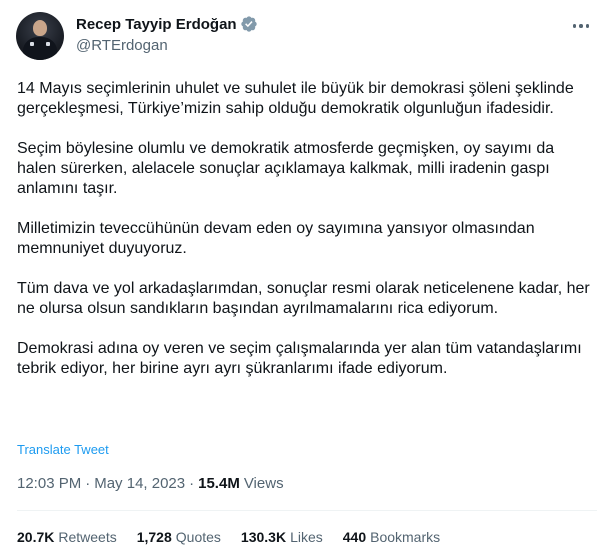 Image resolution: width=614 pixels, height=558 pixels. I want to click on views-label: Views, so click(263, 483).